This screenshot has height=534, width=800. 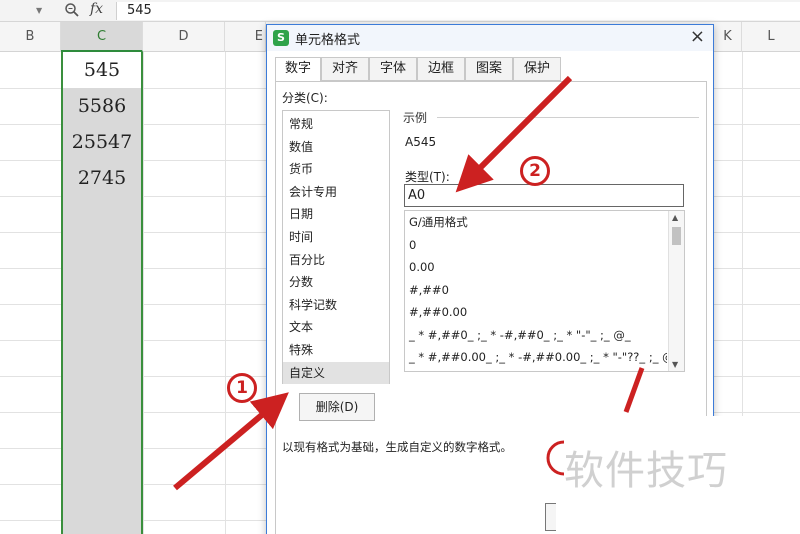 What do you see at coordinates (535, 171) in the screenshot?
I see `step-badge-2: 2` at bounding box center [535, 171].